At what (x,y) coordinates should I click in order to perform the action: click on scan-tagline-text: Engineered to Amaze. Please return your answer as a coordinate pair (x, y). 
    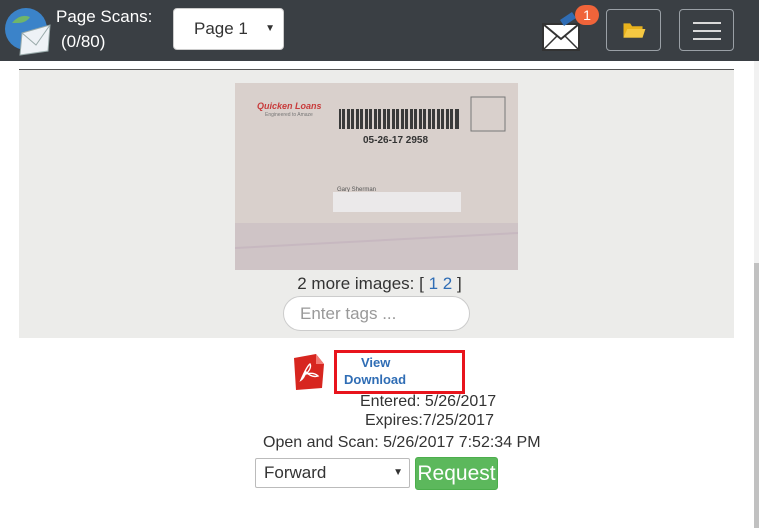
    Looking at the image, I should click on (289, 115).